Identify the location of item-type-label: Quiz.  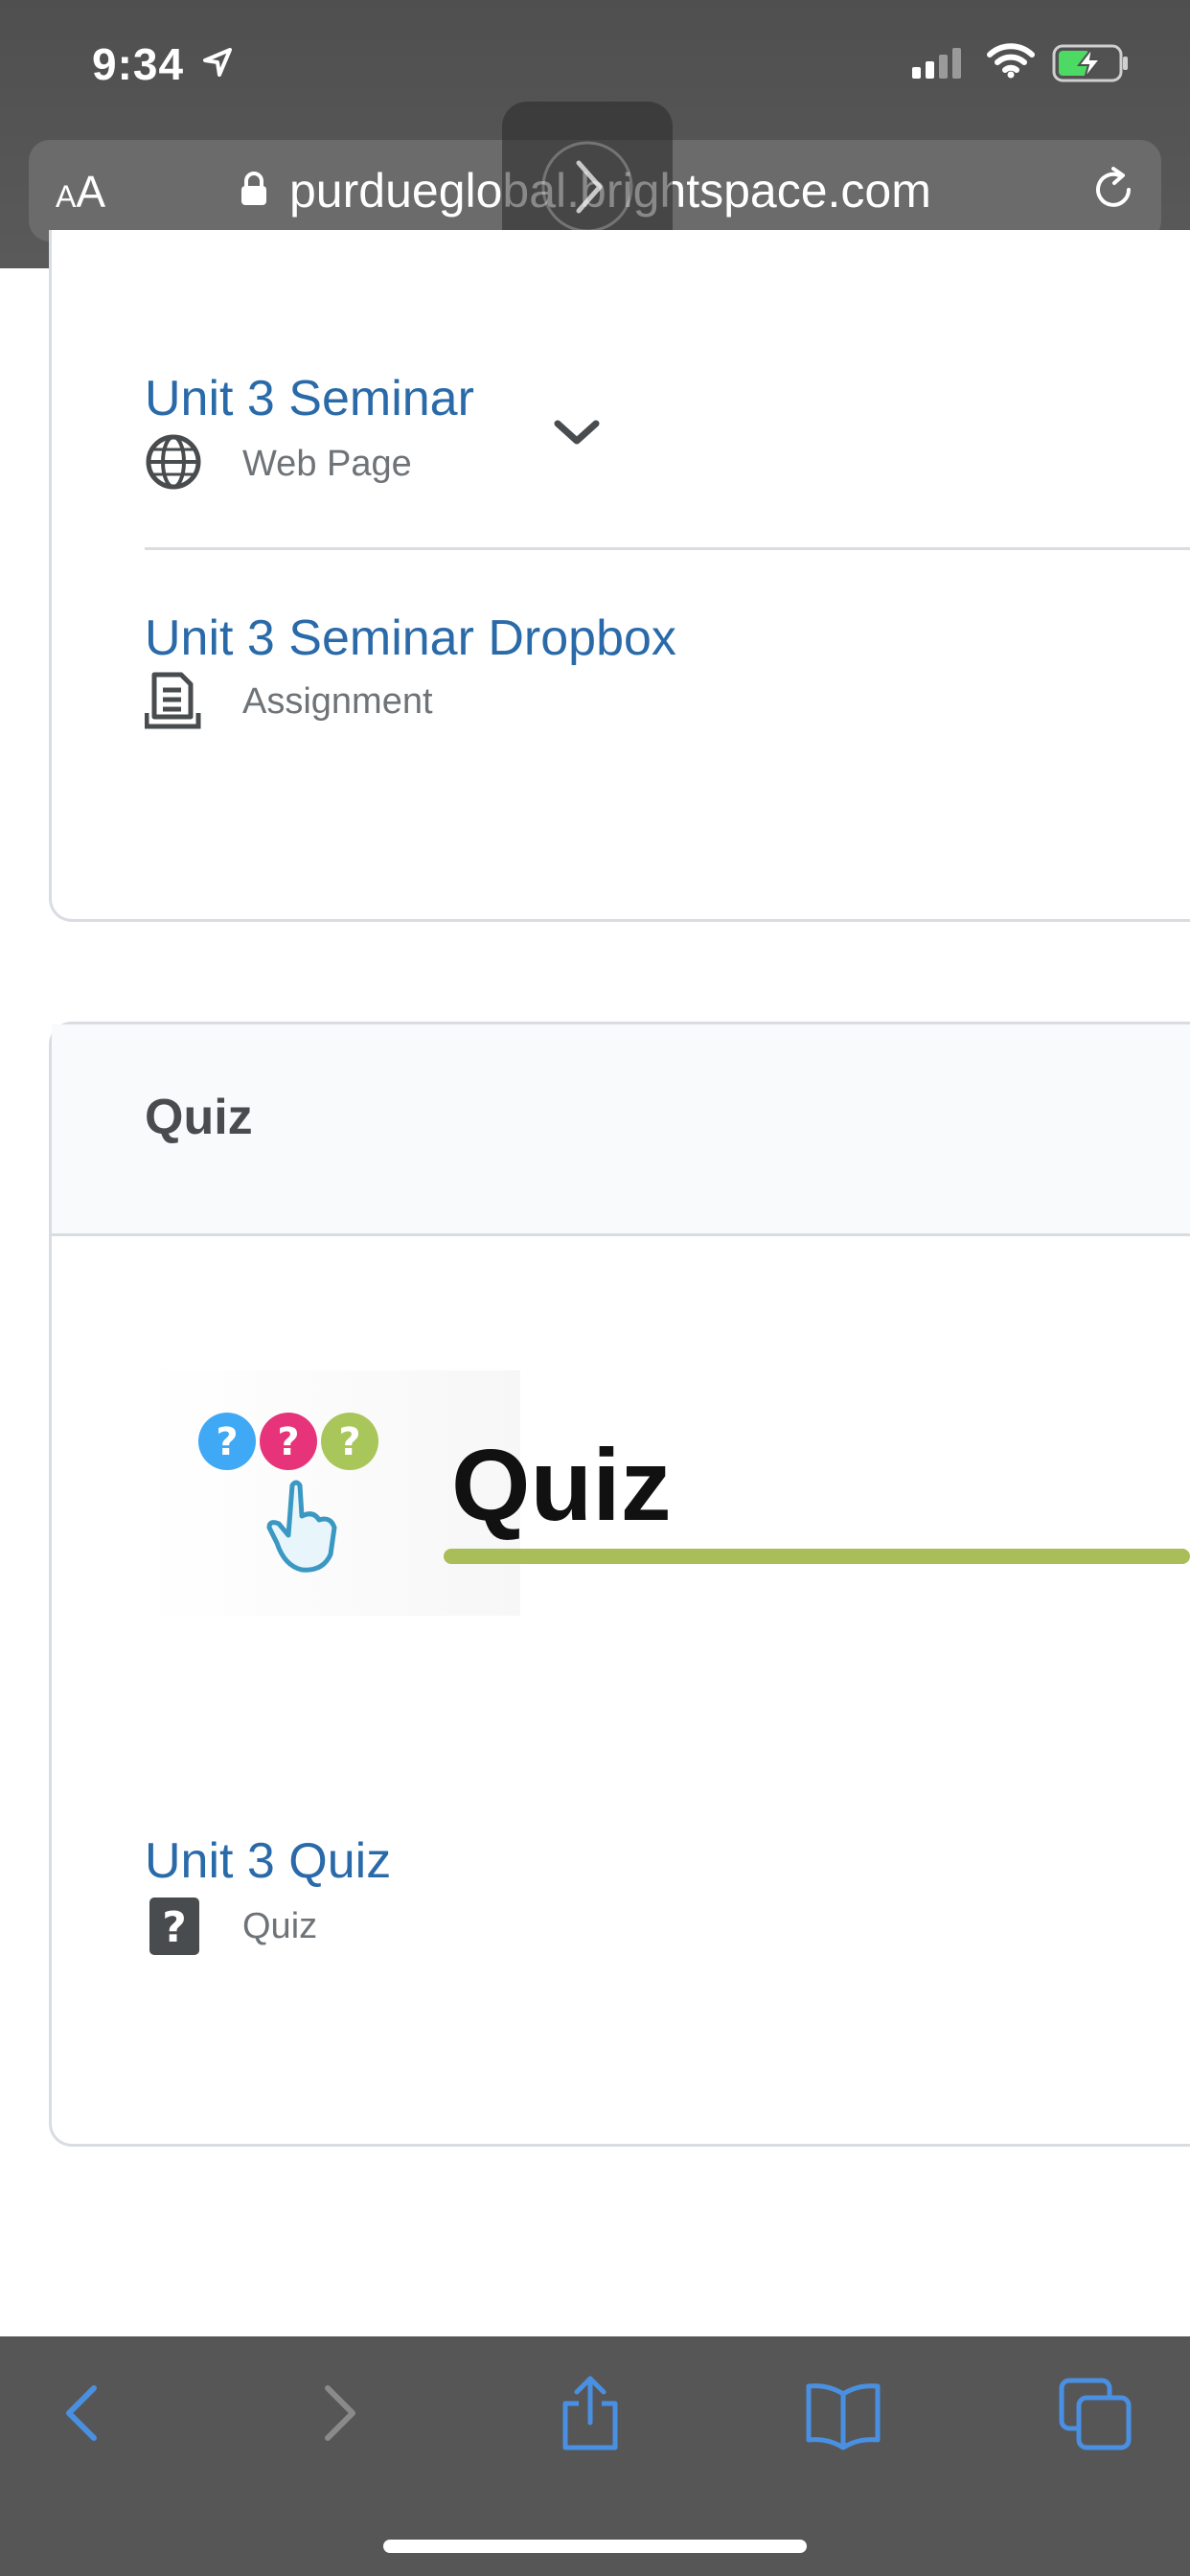
(280, 1926).